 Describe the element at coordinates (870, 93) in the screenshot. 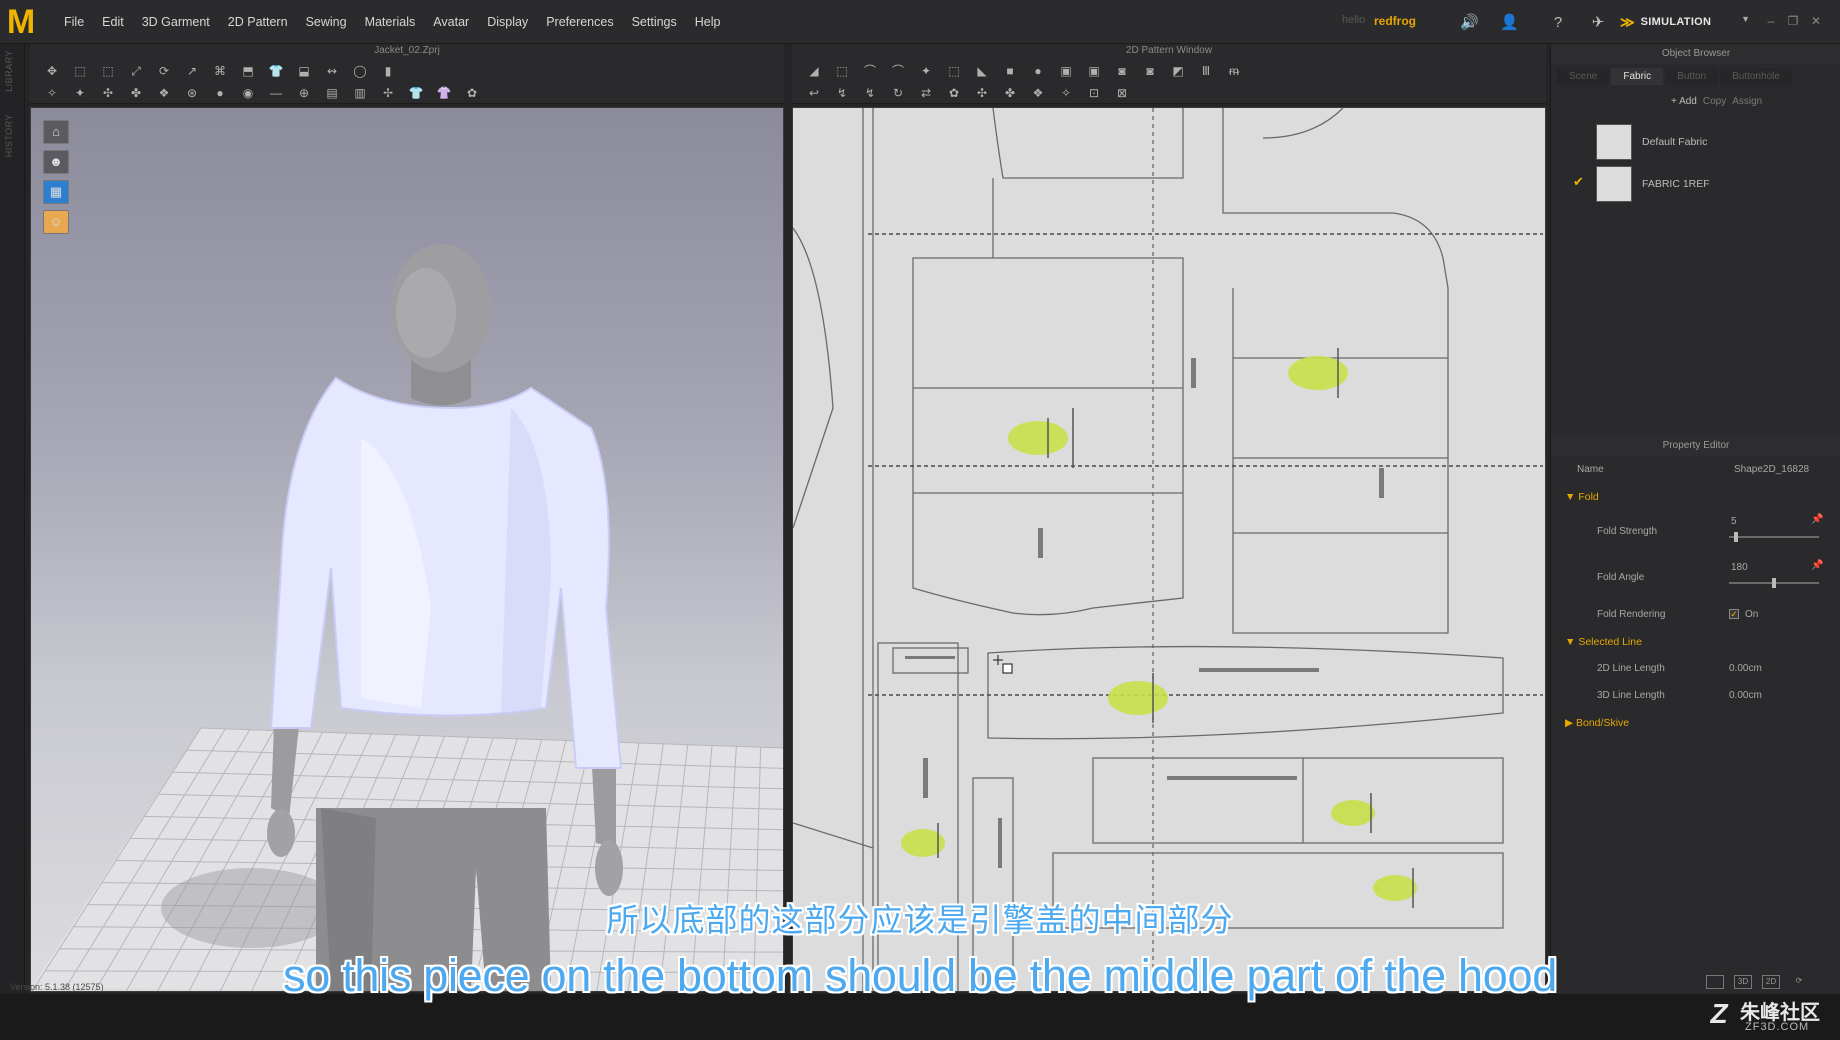

I see `tool-2c-icon: ↯` at that location.